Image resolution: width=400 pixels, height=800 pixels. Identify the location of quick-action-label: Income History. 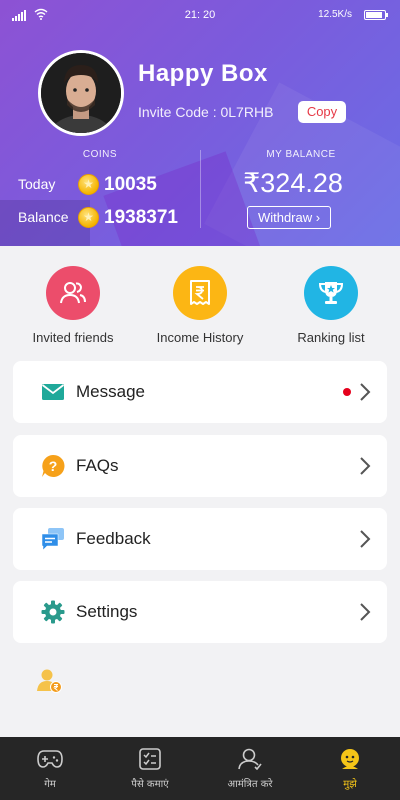
(200, 337).